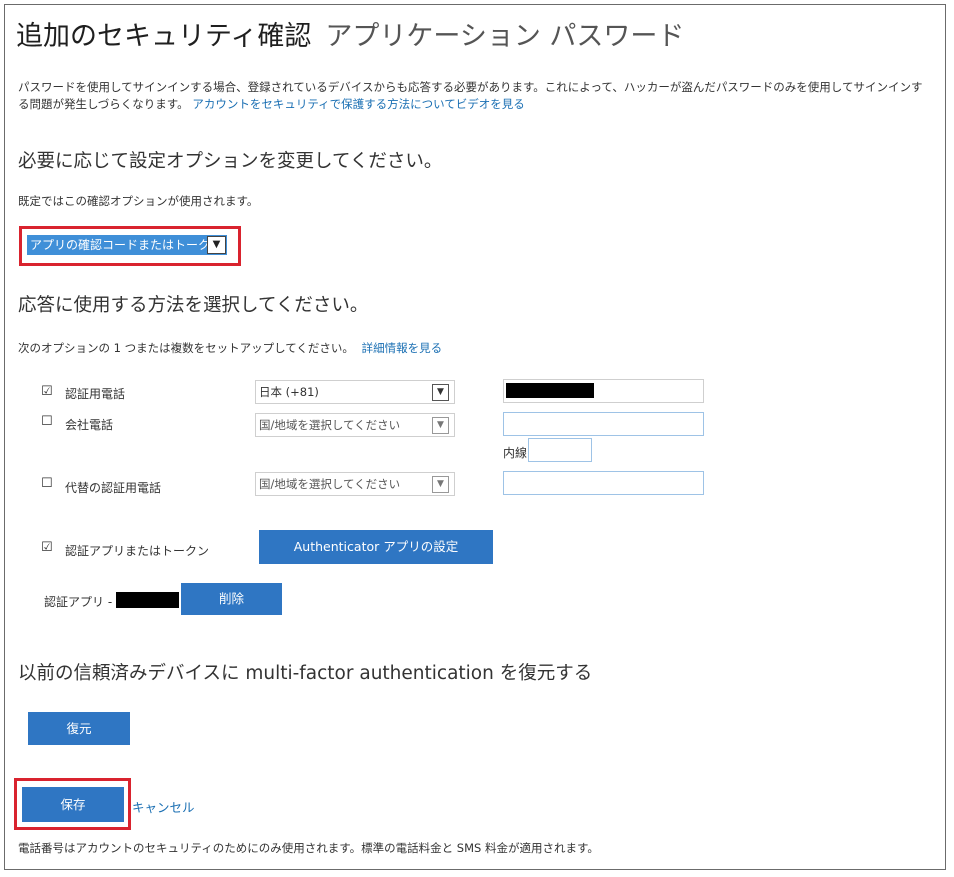  What do you see at coordinates (289, 392) in the screenshot?
I see `auth-phone-country-value: 日本 (+81)` at bounding box center [289, 392].